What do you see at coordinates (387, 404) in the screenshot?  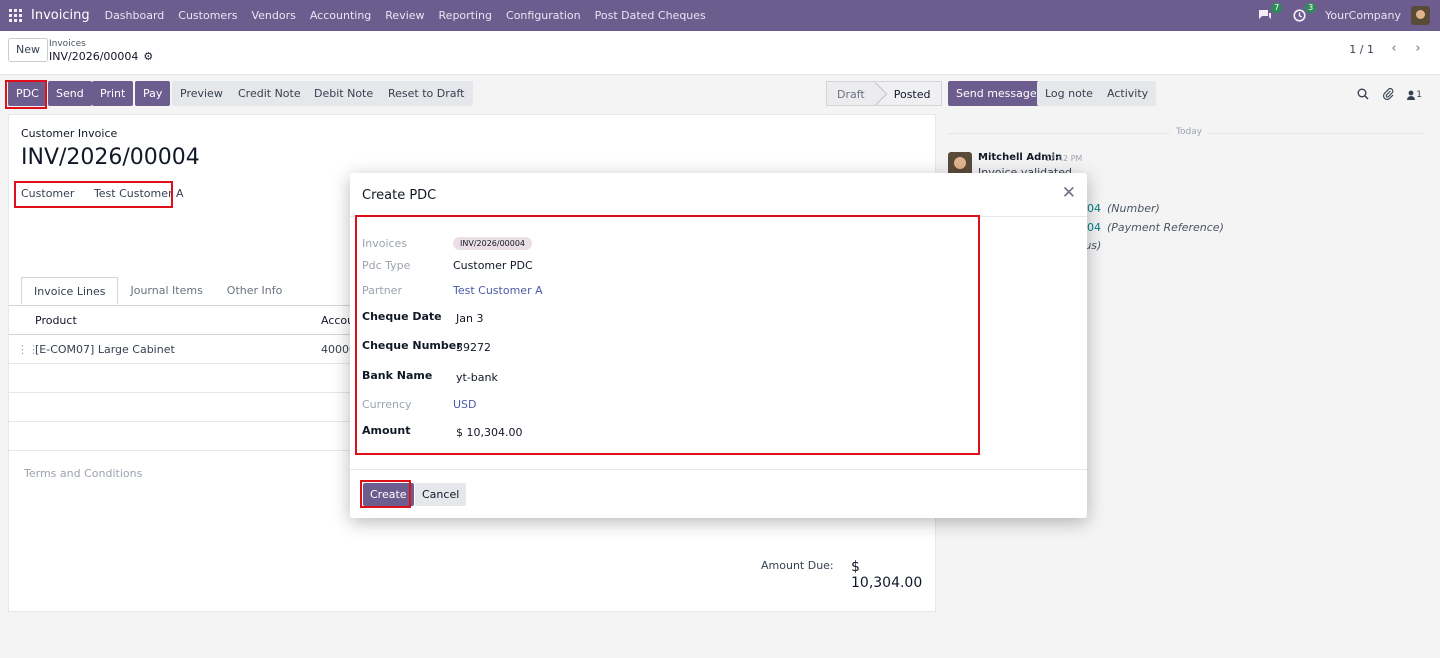 I see `currency-label: Currency` at bounding box center [387, 404].